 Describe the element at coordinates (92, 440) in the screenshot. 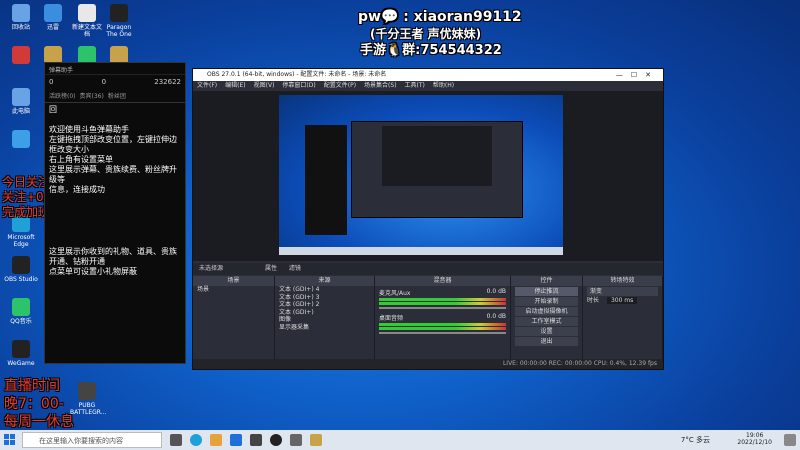

I see `taskbar-search-input: 在这里输入你要搜索的内容` at that location.